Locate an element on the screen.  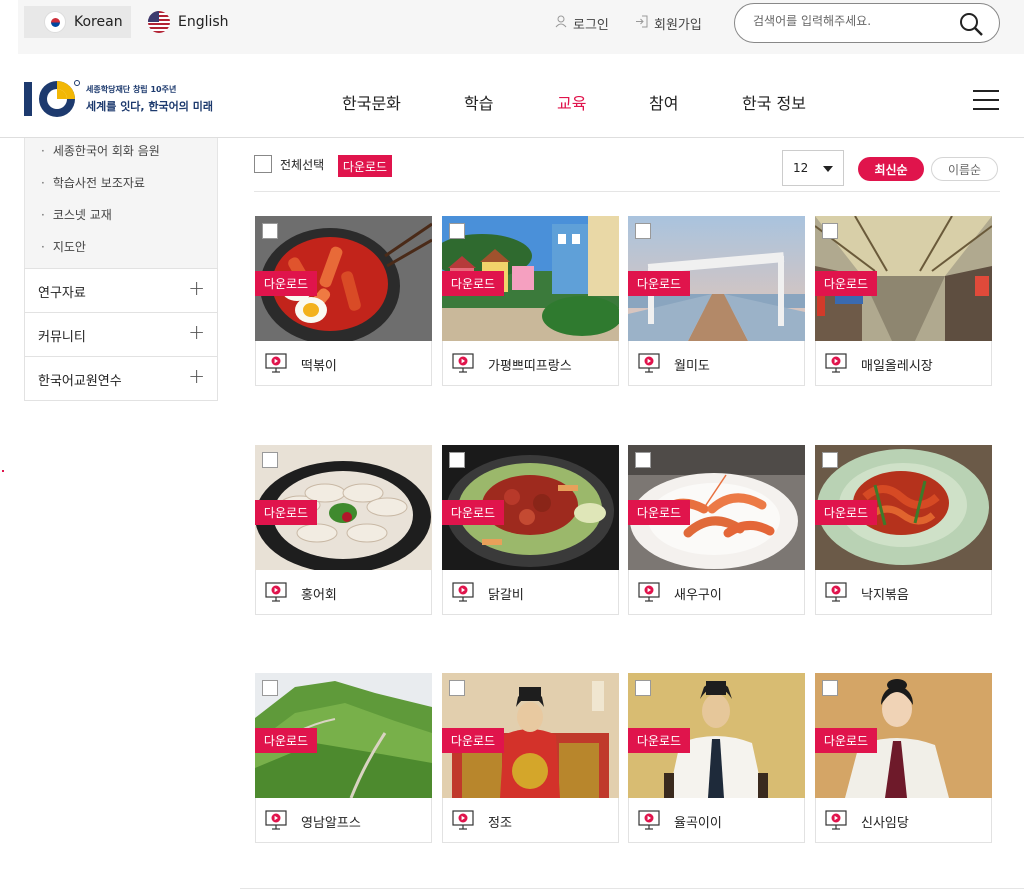
card-meta: 신사임당 is located at coordinates (903, 820).